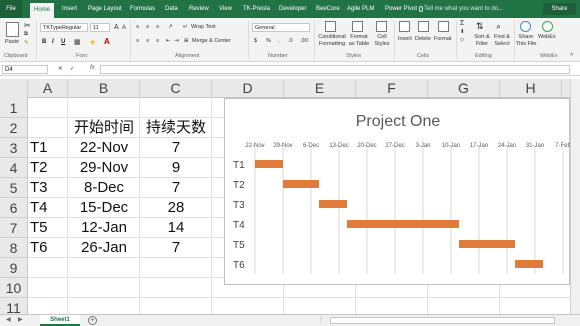 Image resolution: width=580 pixels, height=326 pixels. I want to click on cell-c2-header-duration: 持续天数, so click(176, 128).